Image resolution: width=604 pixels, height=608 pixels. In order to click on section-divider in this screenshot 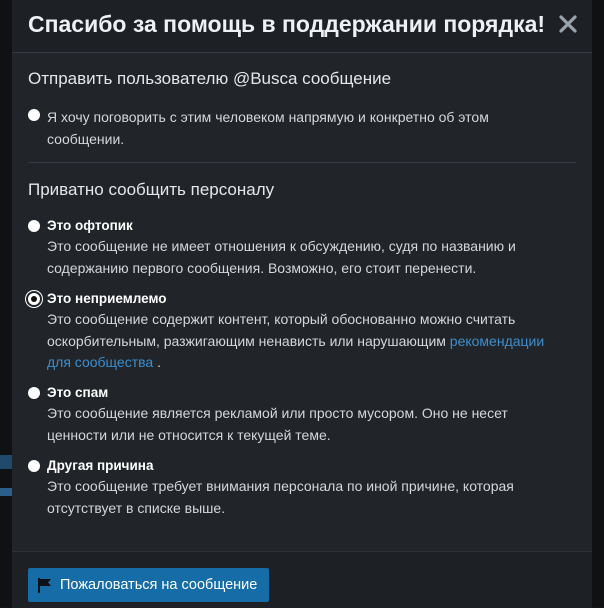, I will do `click(302, 162)`.